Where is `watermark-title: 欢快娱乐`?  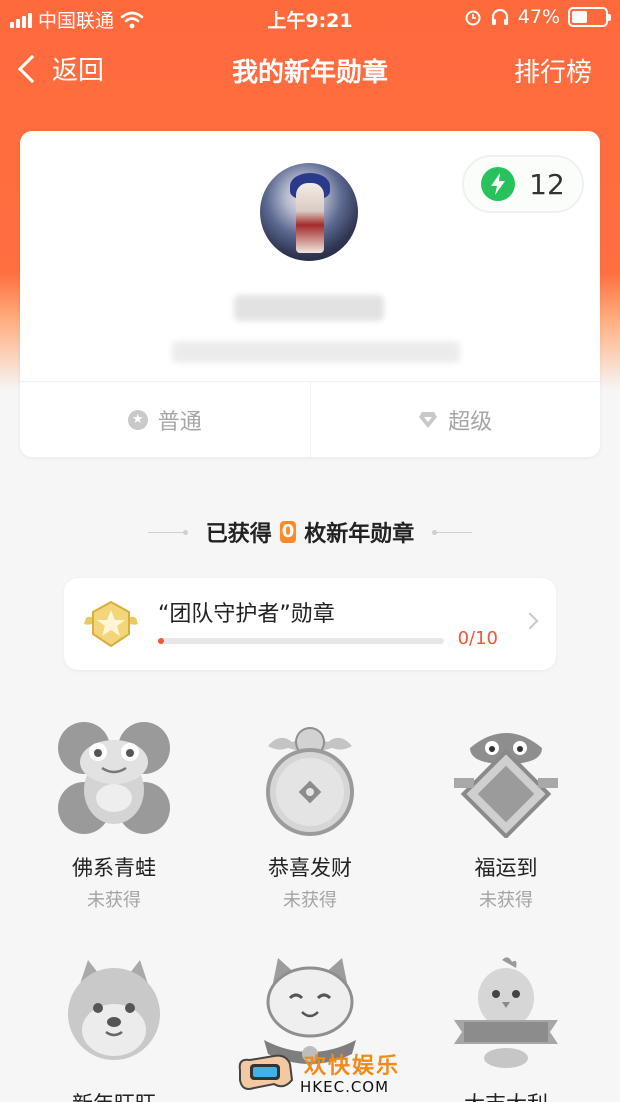 watermark-title: 欢快娱乐 is located at coordinates (352, 1066).